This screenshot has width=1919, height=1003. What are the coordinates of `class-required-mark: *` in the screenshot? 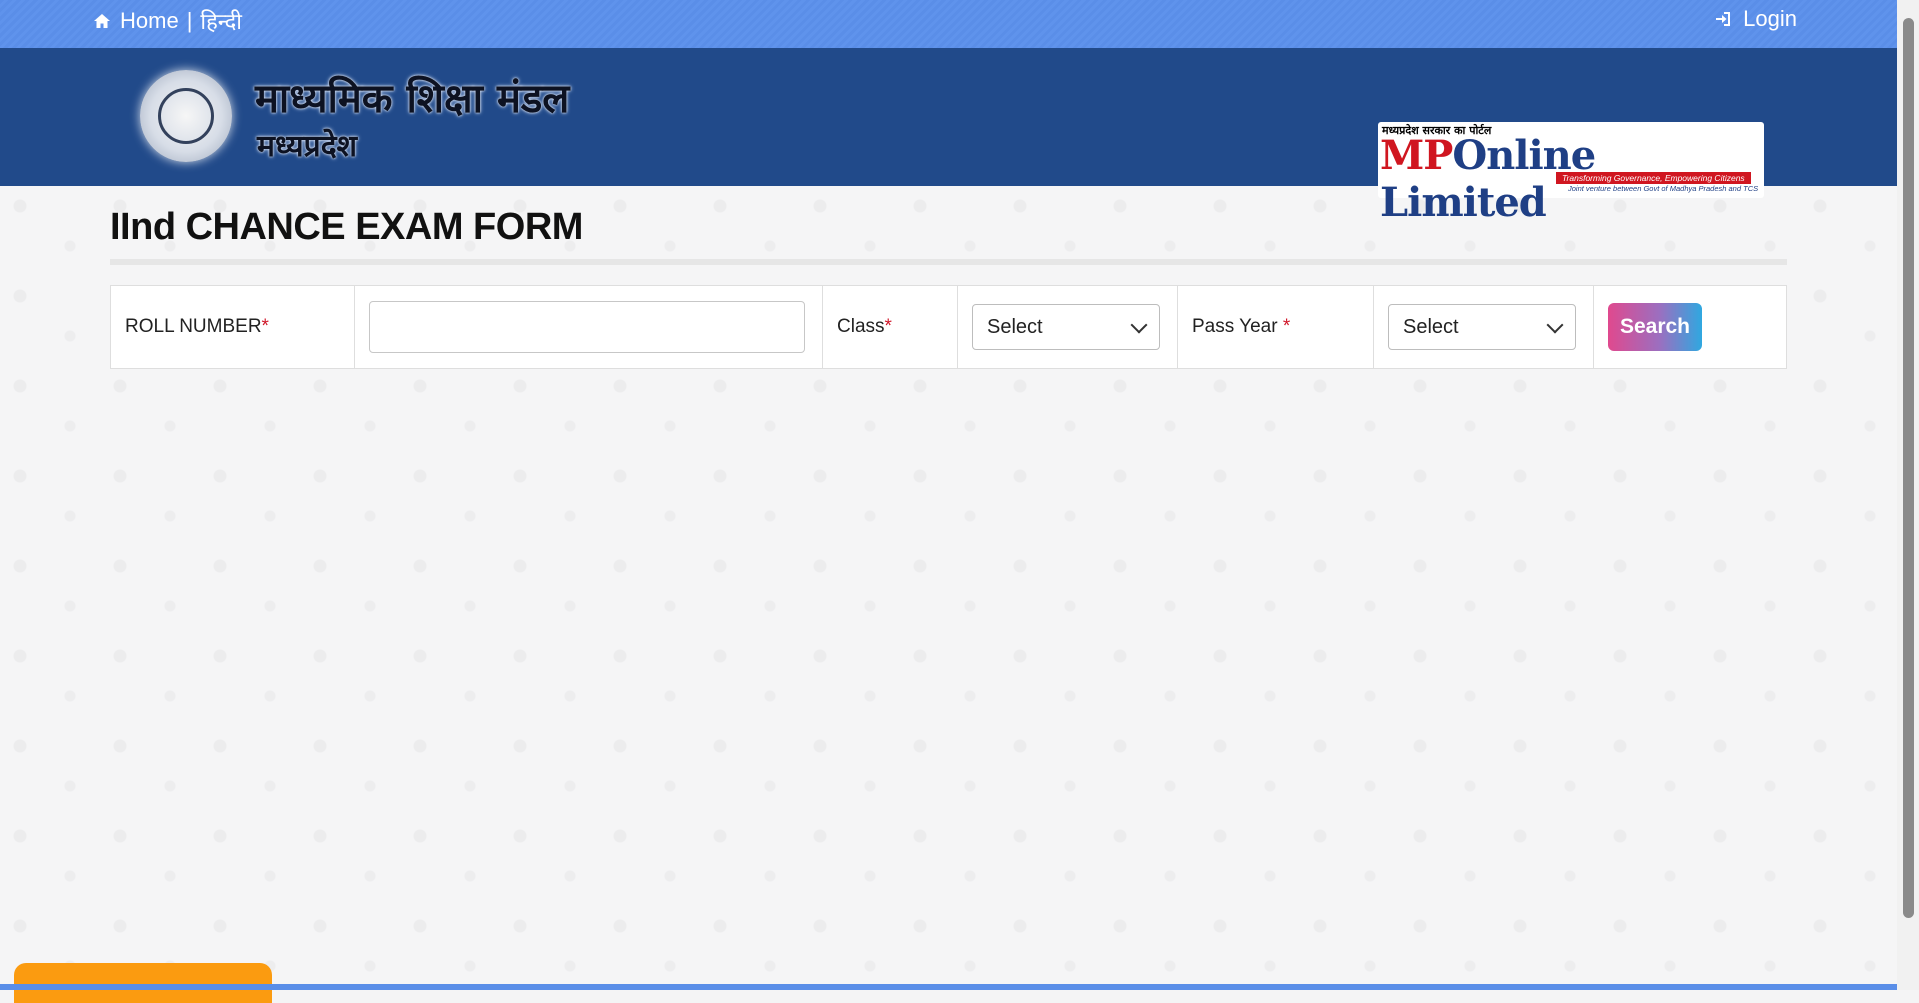 It's located at (888, 326).